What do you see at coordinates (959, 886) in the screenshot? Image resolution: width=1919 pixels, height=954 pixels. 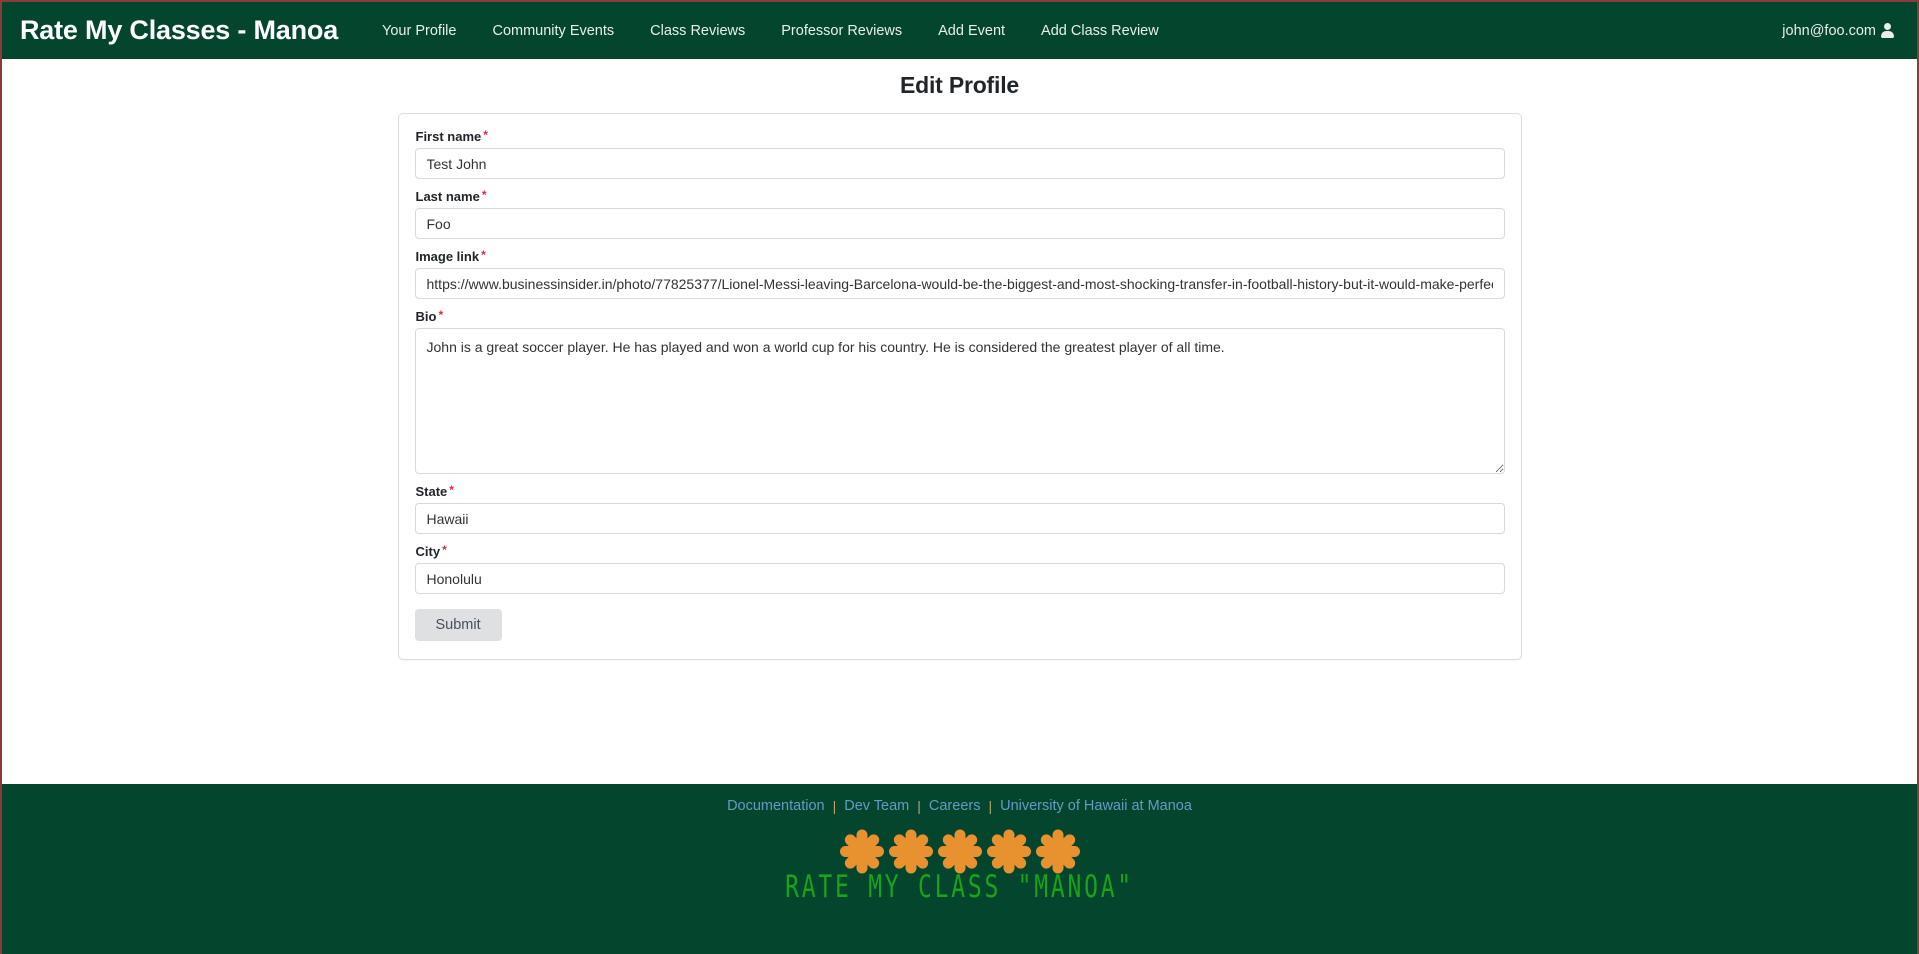 I see `logo-text: RATE MY CLASS "MANOA"` at bounding box center [959, 886].